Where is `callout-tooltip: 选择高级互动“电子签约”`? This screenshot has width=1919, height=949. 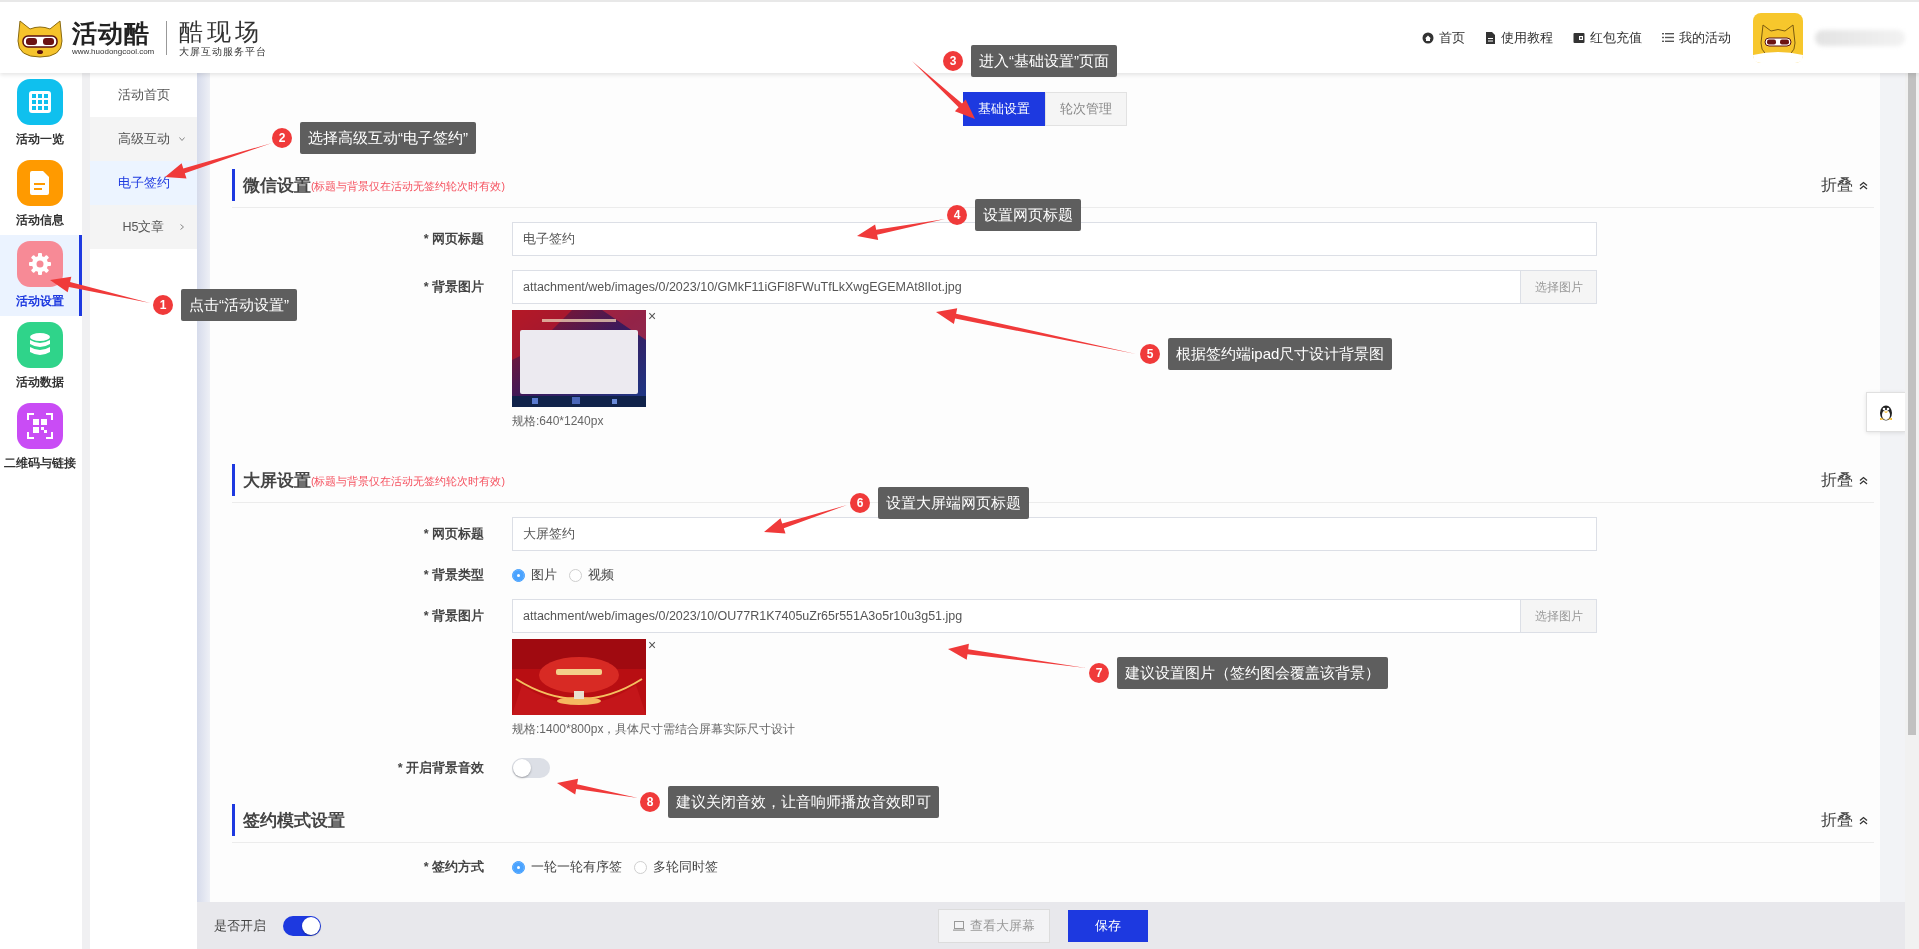
callout-tooltip: 选择高级互动“电子签约” is located at coordinates (388, 138).